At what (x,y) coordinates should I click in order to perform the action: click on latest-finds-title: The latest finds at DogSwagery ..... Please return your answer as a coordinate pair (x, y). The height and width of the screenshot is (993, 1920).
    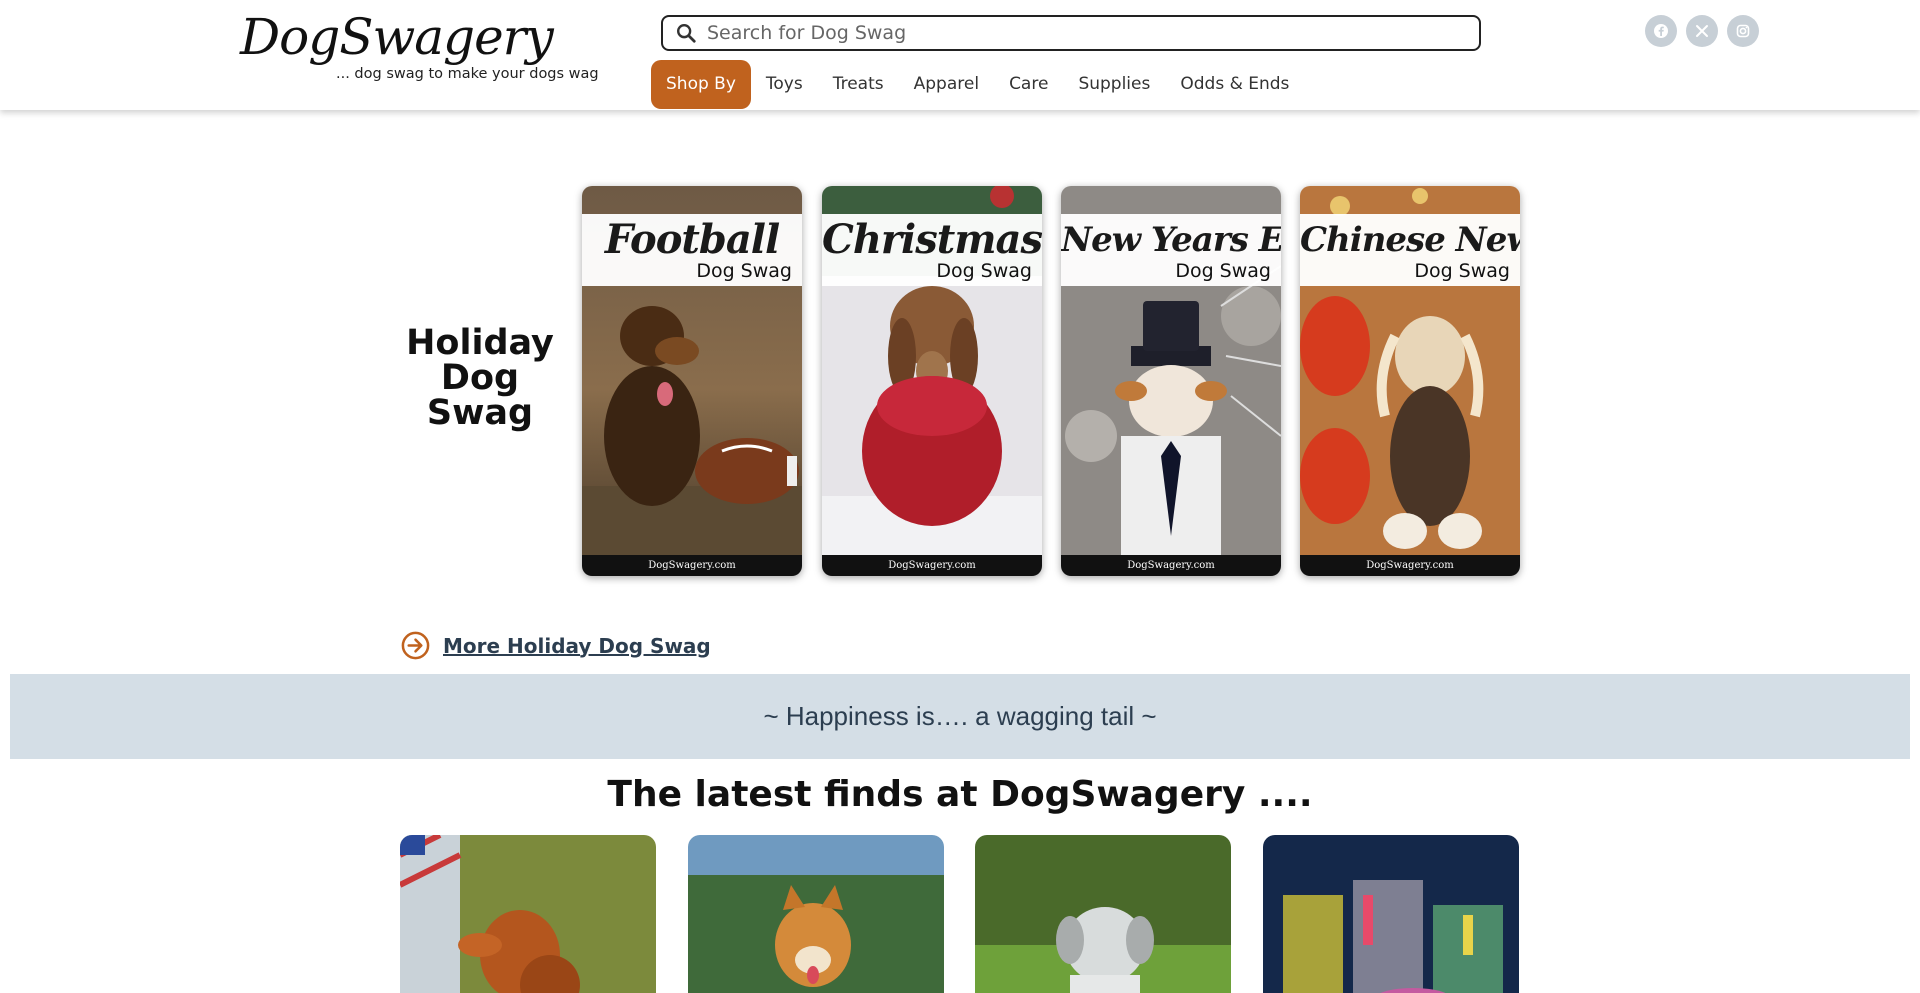
    Looking at the image, I should click on (960, 794).